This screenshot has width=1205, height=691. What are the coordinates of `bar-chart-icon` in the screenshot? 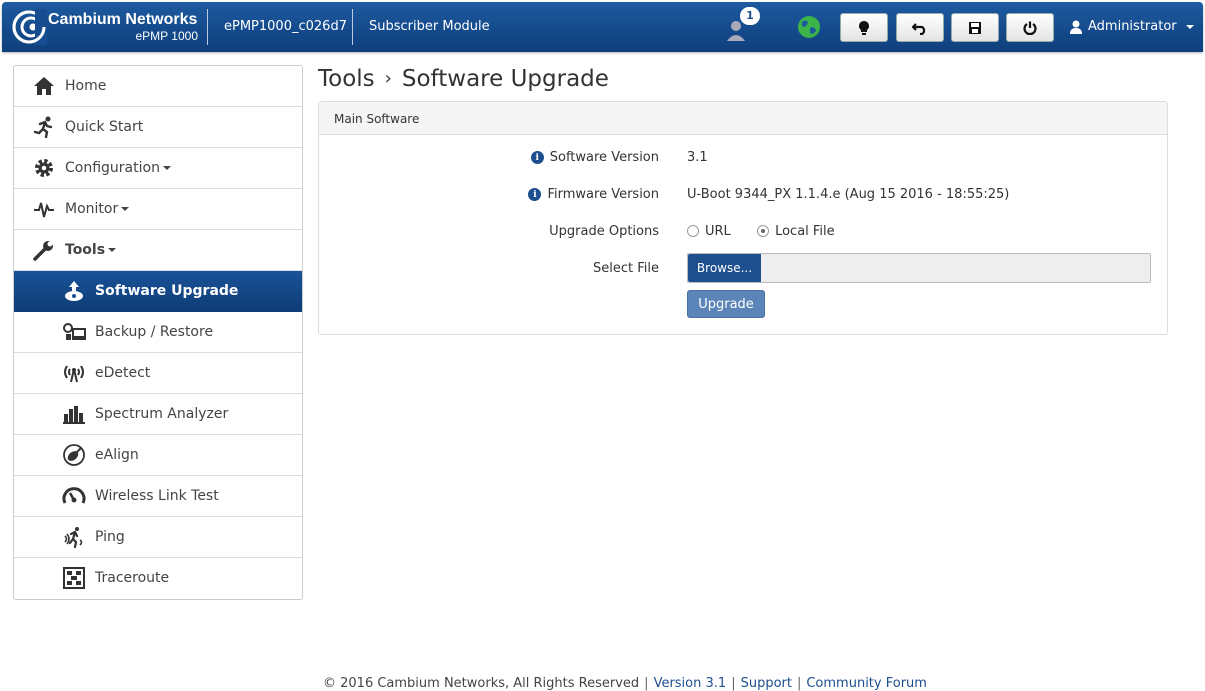 It's located at (74, 414).